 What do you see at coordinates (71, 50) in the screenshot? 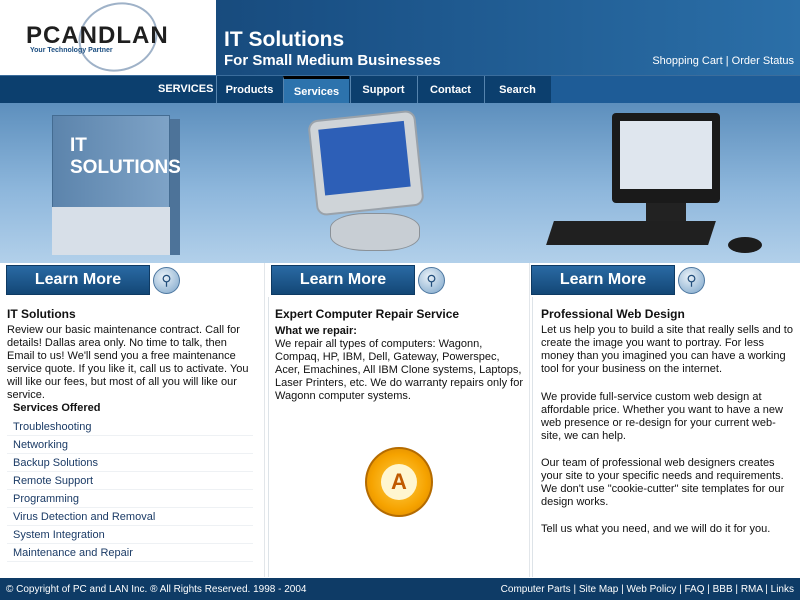
I see `logo-tagline: Your Technology Partner` at bounding box center [71, 50].